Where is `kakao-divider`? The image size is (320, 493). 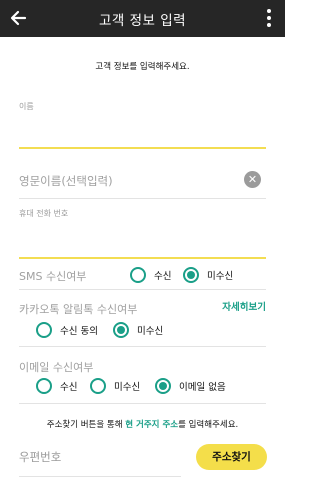
kakao-divider is located at coordinates (142, 346).